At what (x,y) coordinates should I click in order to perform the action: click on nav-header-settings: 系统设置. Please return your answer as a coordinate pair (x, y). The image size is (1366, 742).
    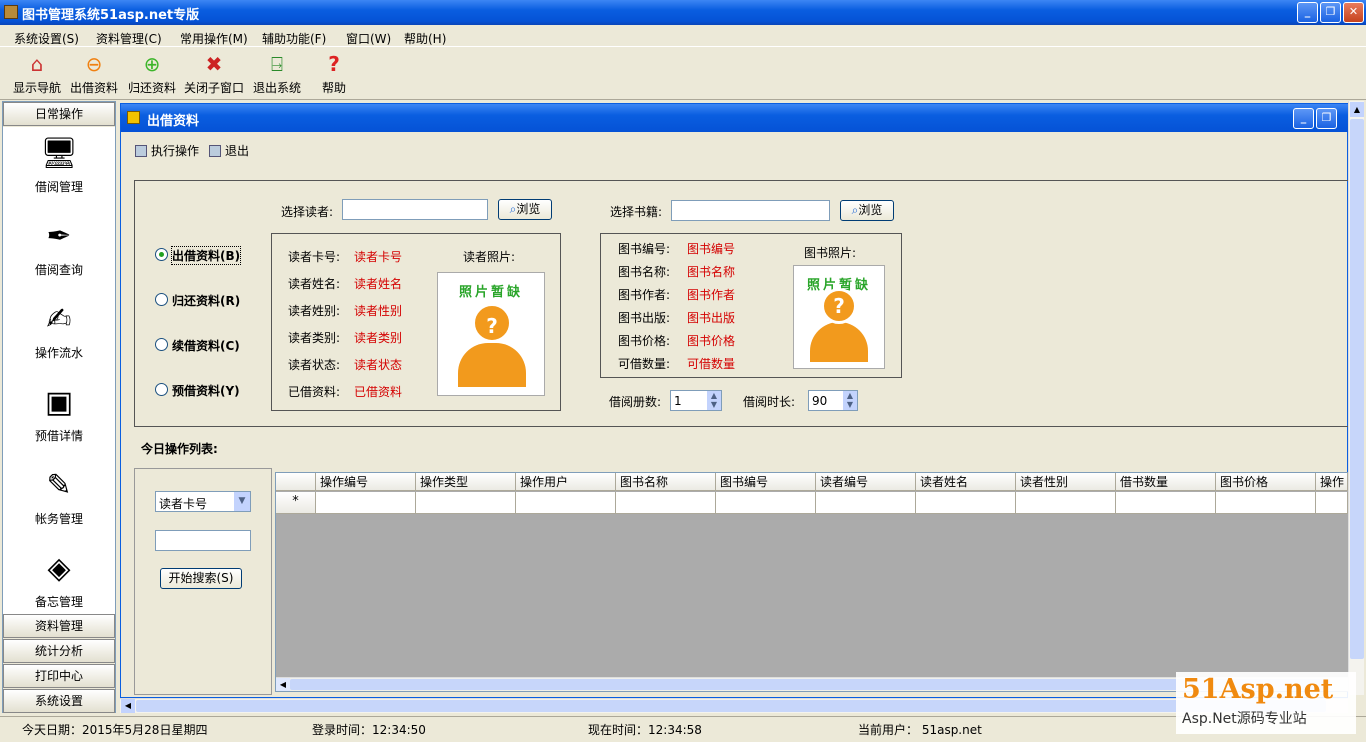
    Looking at the image, I should click on (59, 701).